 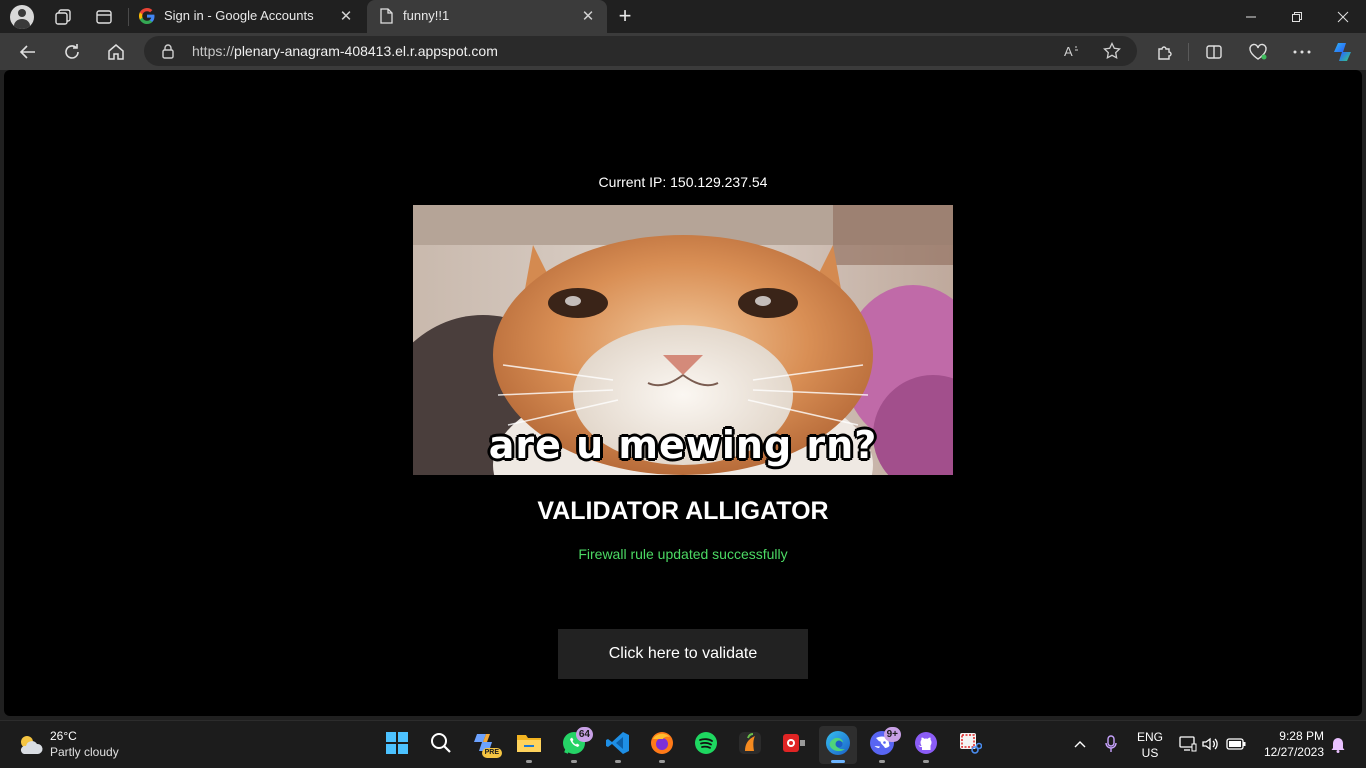 I want to click on meme-caption: are u mewing rn?, so click(x=683, y=445).